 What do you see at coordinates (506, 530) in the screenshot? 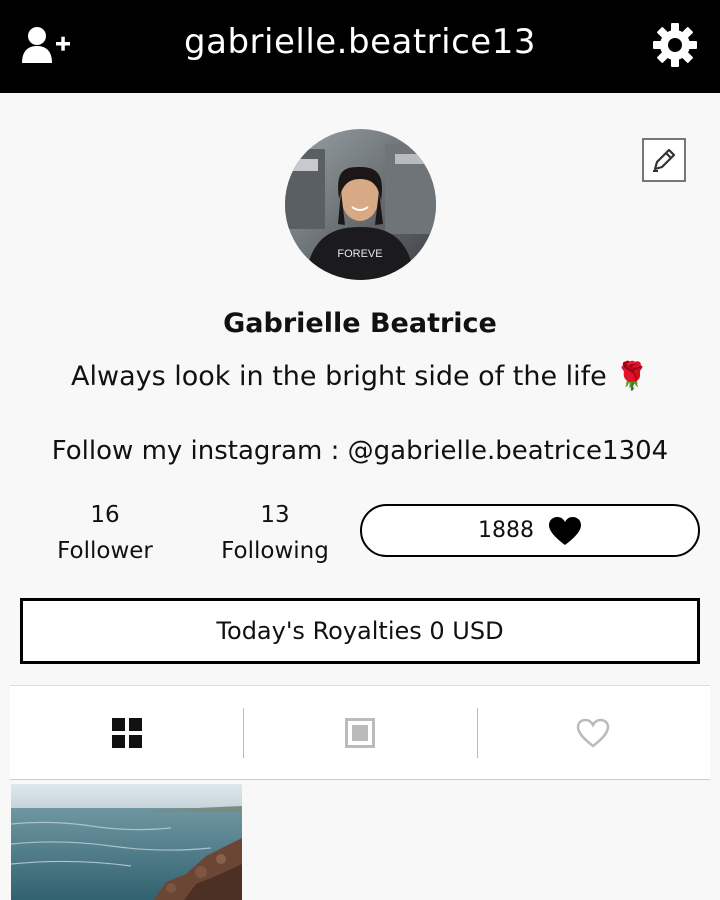
I see `likes-count: 1888` at bounding box center [506, 530].